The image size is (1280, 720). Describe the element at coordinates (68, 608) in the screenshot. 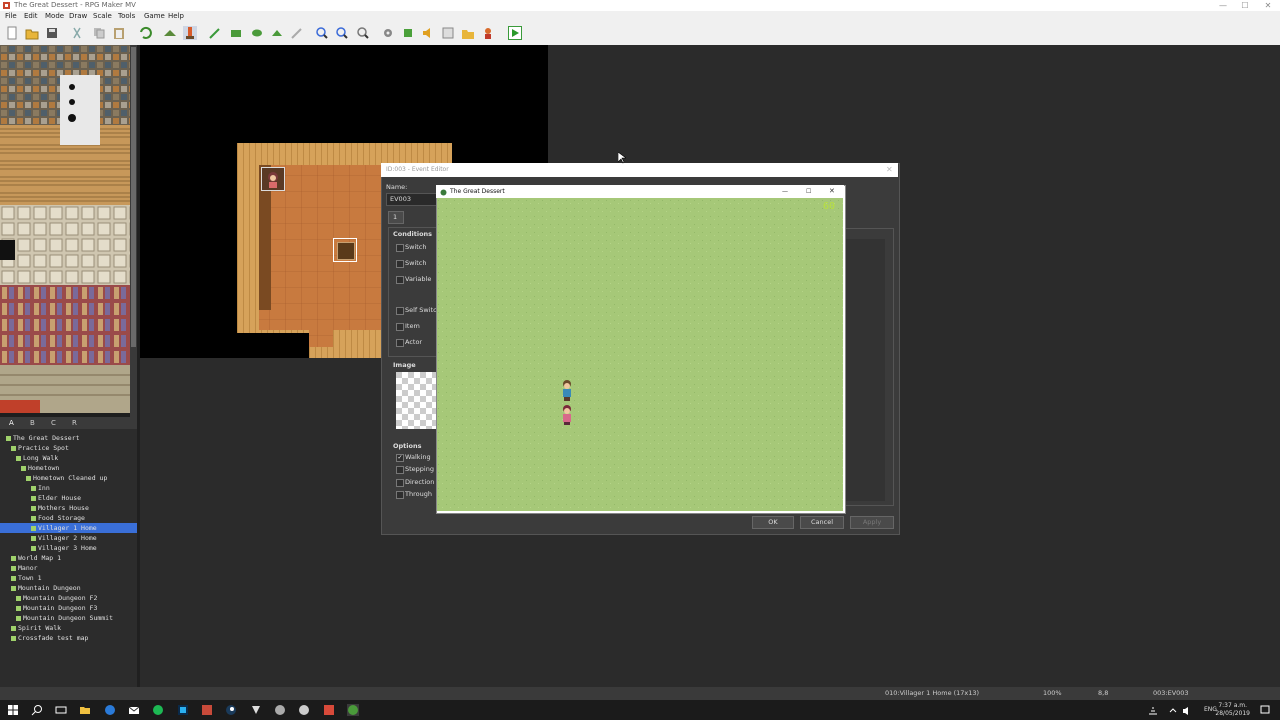

I see `map-tree-item: Mountain Dungeon F3` at that location.